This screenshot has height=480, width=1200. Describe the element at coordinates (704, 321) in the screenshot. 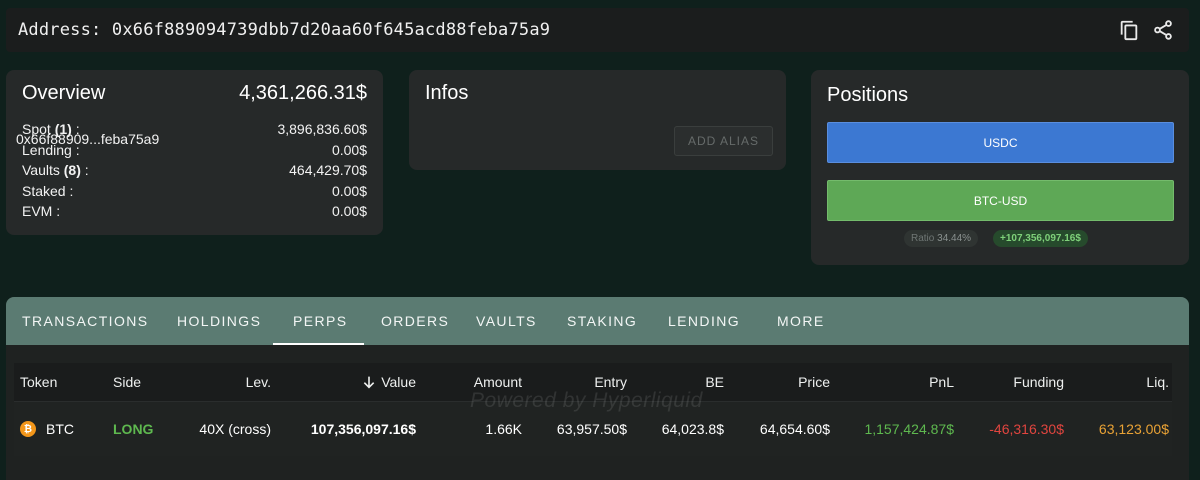

I see `tab-lending: LENDING` at that location.